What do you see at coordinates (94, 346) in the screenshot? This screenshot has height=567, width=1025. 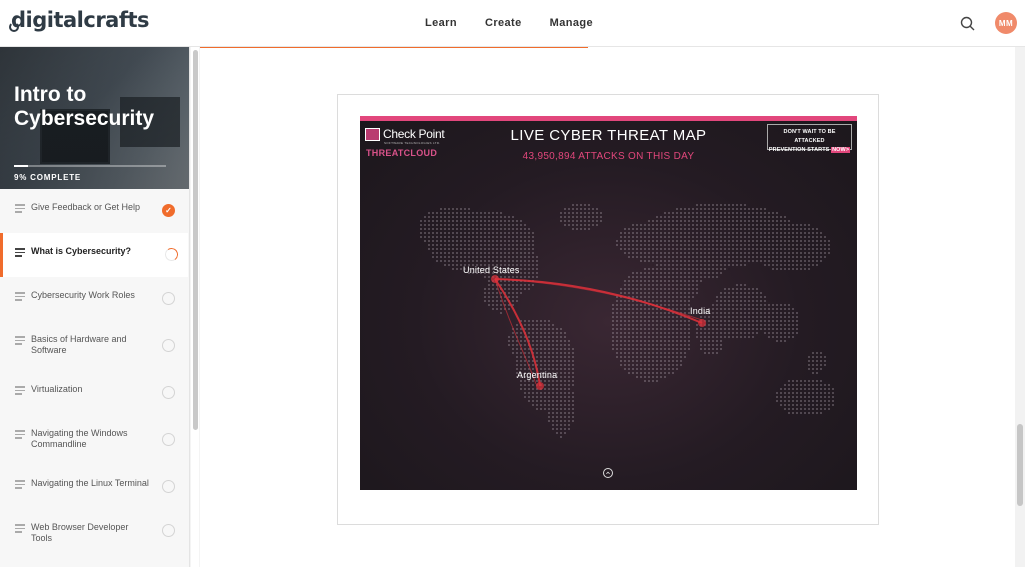 I see `lesson-item: Basics of Hardware and Software` at bounding box center [94, 346].